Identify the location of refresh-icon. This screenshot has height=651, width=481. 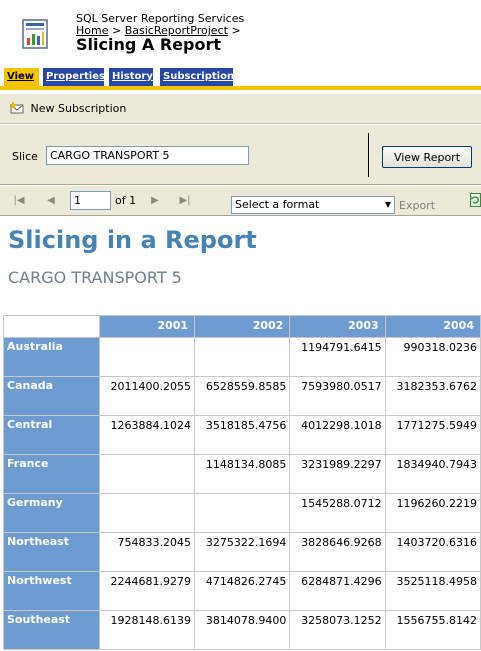
(475, 200).